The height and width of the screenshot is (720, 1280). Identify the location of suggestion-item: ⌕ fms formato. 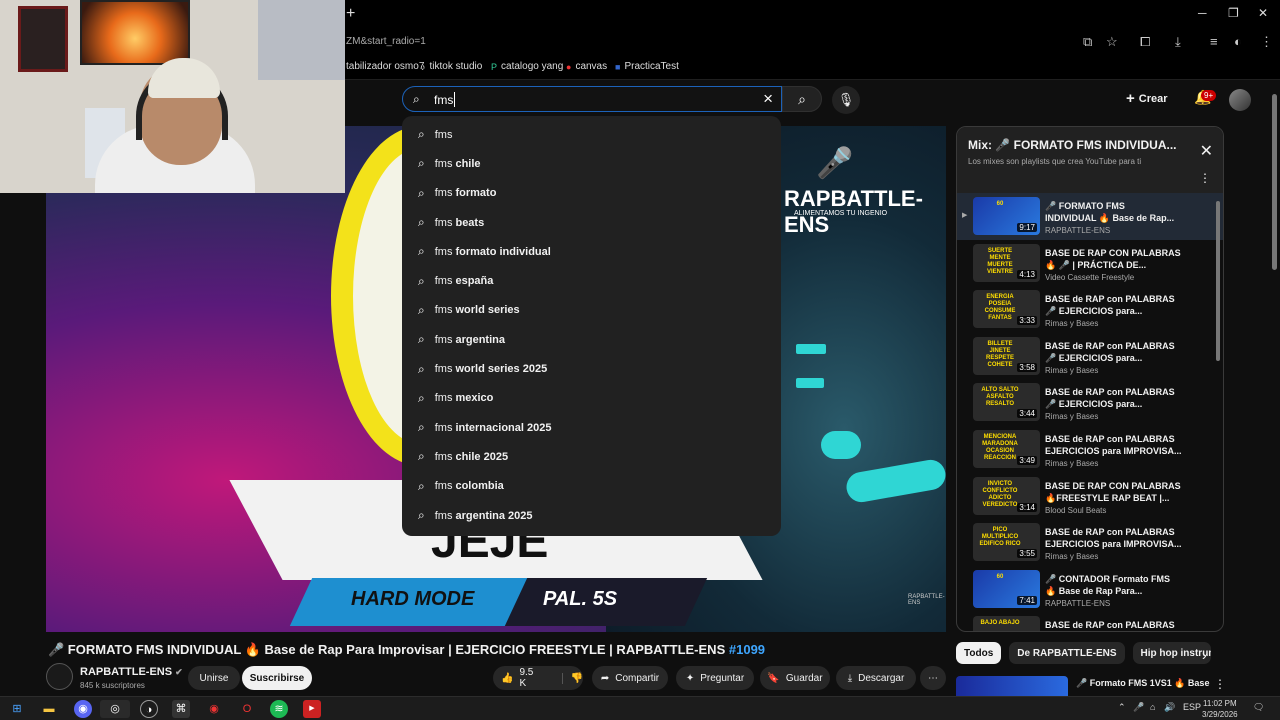
(591, 193).